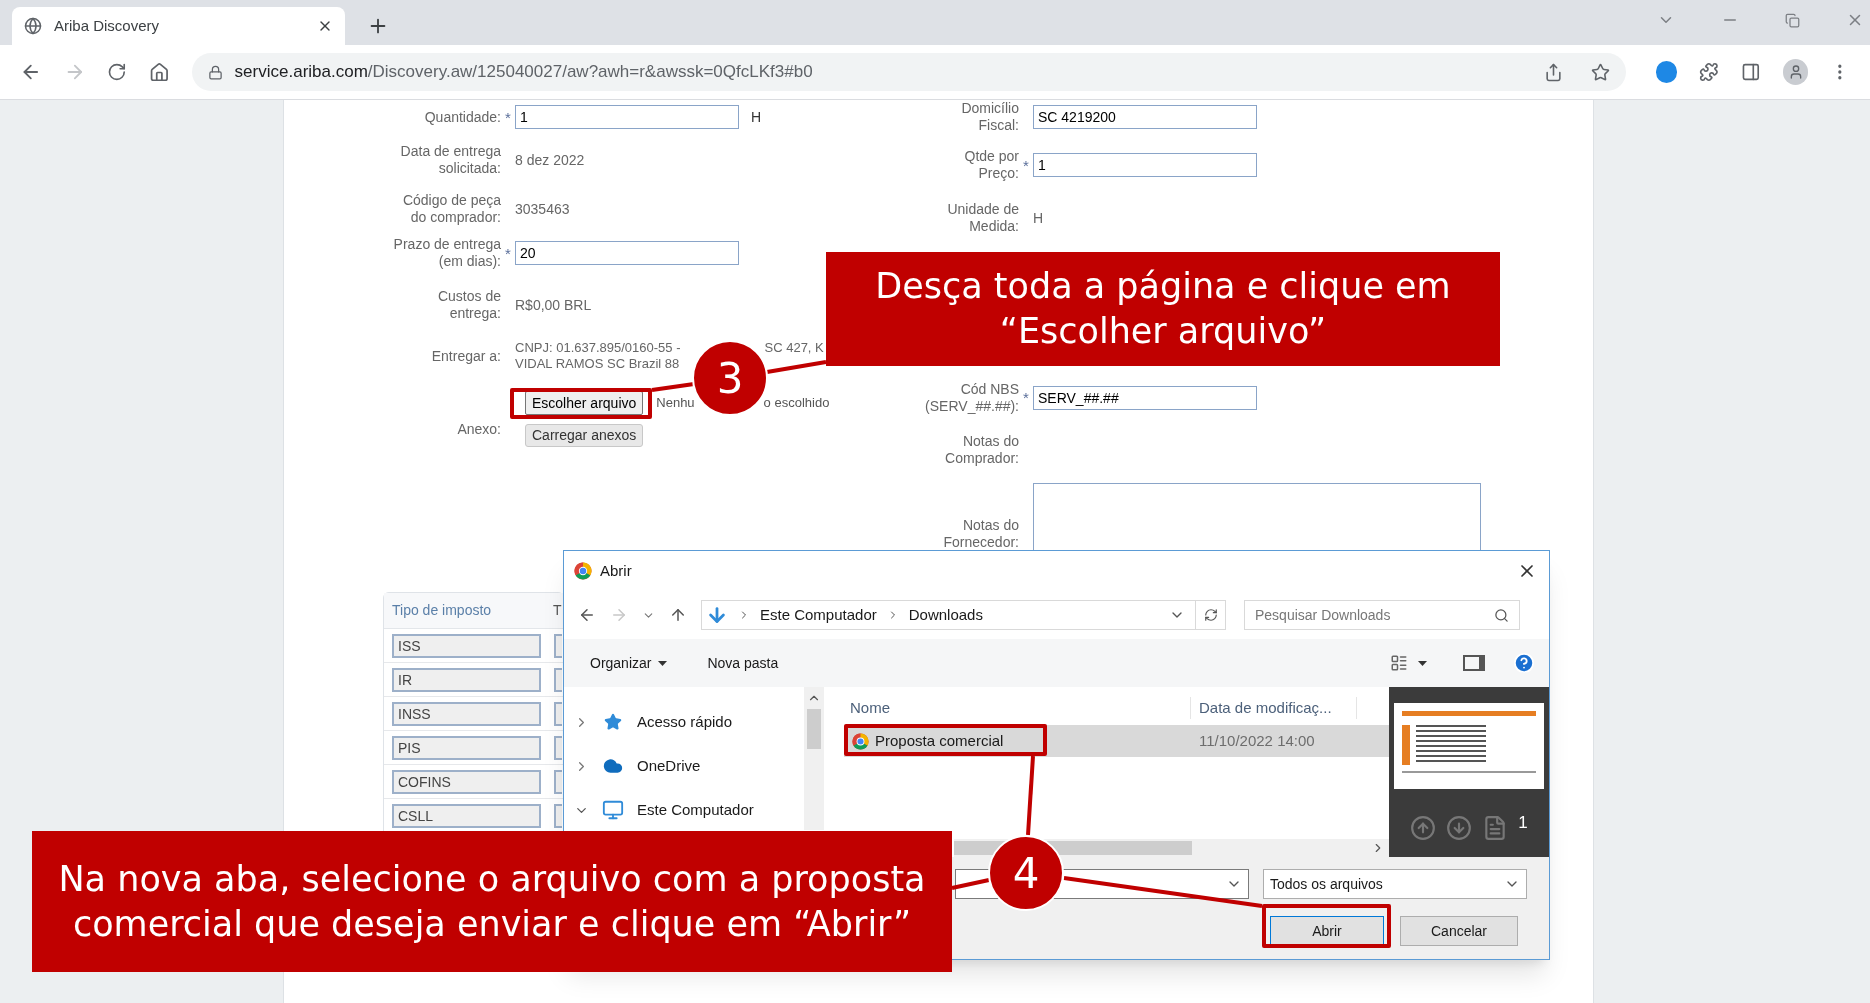 This screenshot has height=1003, width=1870. What do you see at coordinates (616, 570) in the screenshot?
I see `dialog-title: Abrir` at bounding box center [616, 570].